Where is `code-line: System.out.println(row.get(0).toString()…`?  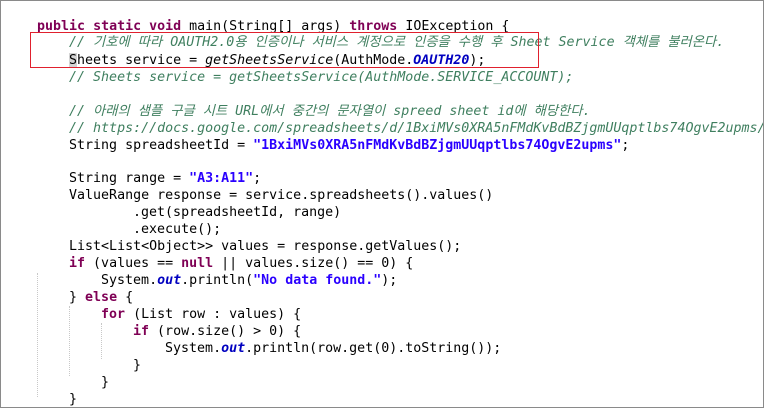
code-line: System.out.println(row.get(0).toString()… is located at coordinates (317, 339).